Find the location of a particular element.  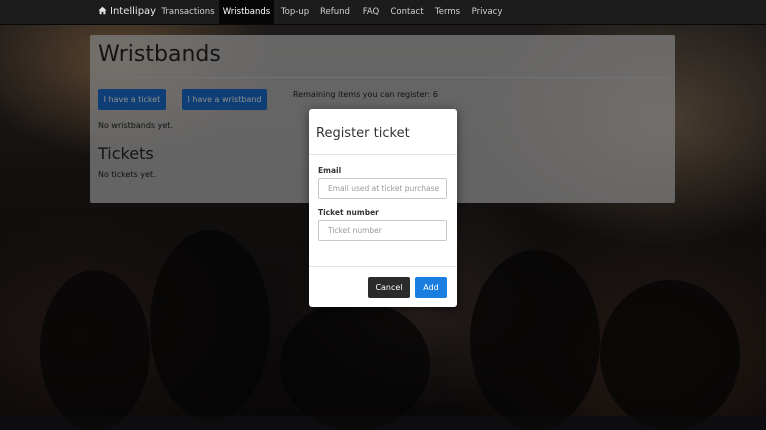

add-button: Add is located at coordinates (431, 287).